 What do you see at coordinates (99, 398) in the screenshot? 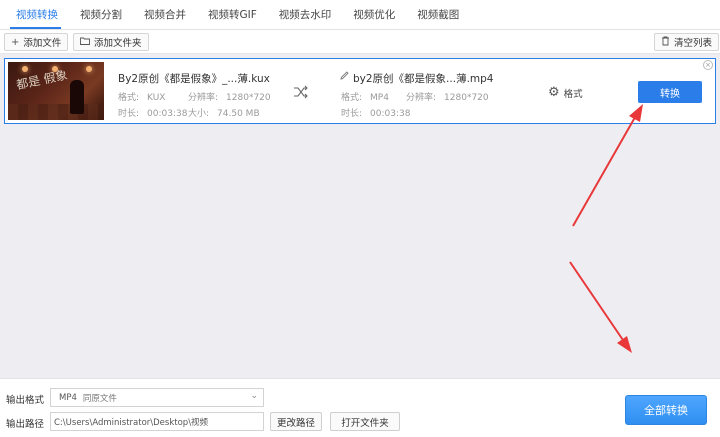
I see `output-format-sub: 同原文件` at bounding box center [99, 398].